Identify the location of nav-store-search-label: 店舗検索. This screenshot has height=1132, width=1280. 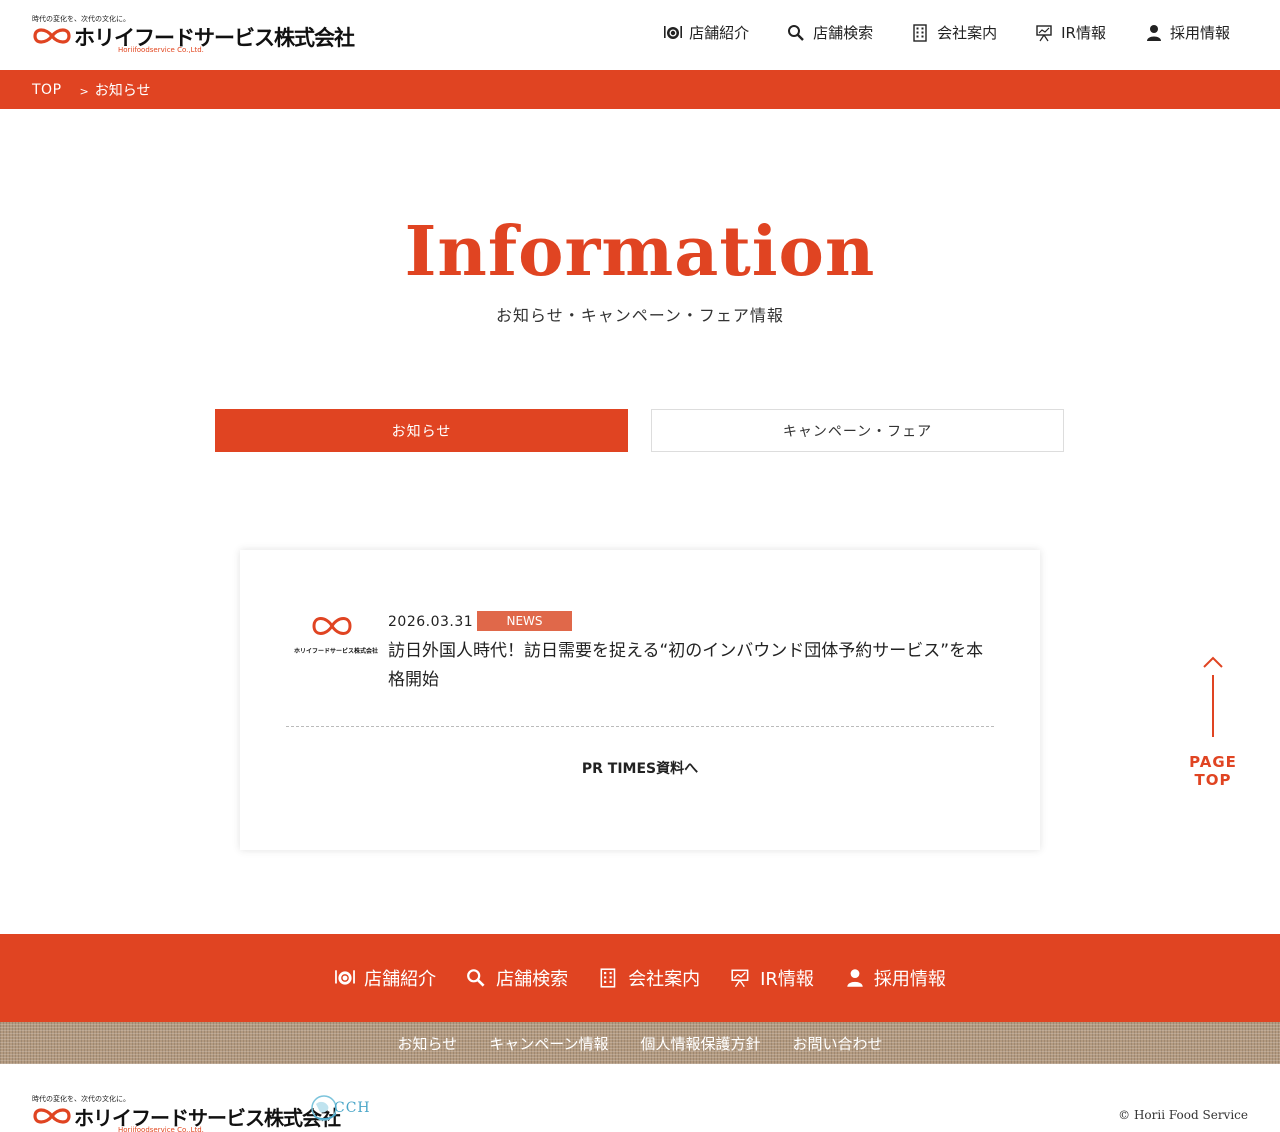
(843, 33).